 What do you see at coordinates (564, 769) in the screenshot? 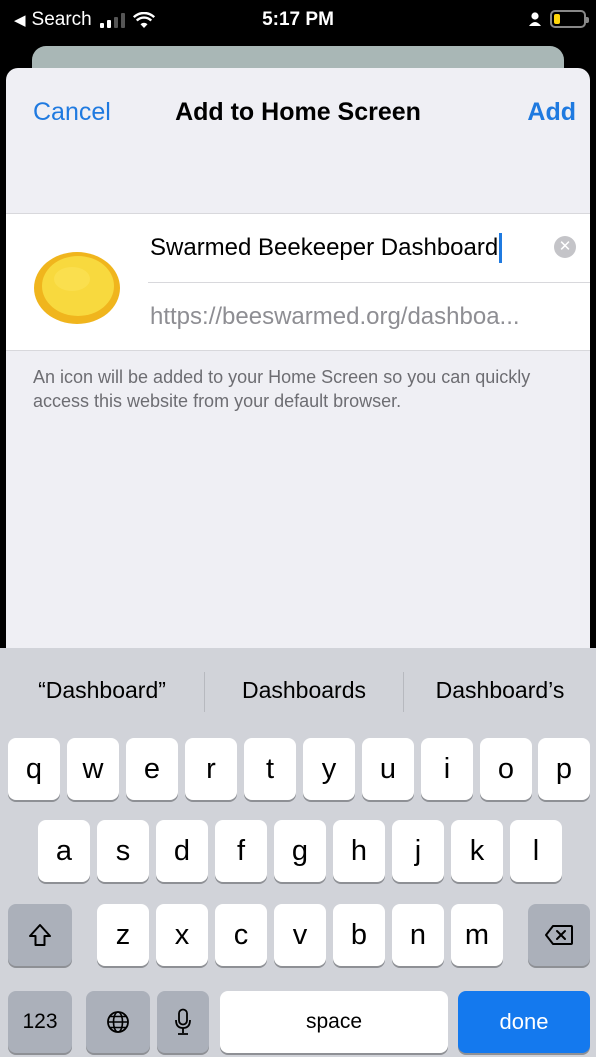
I see `key-p: p` at bounding box center [564, 769].